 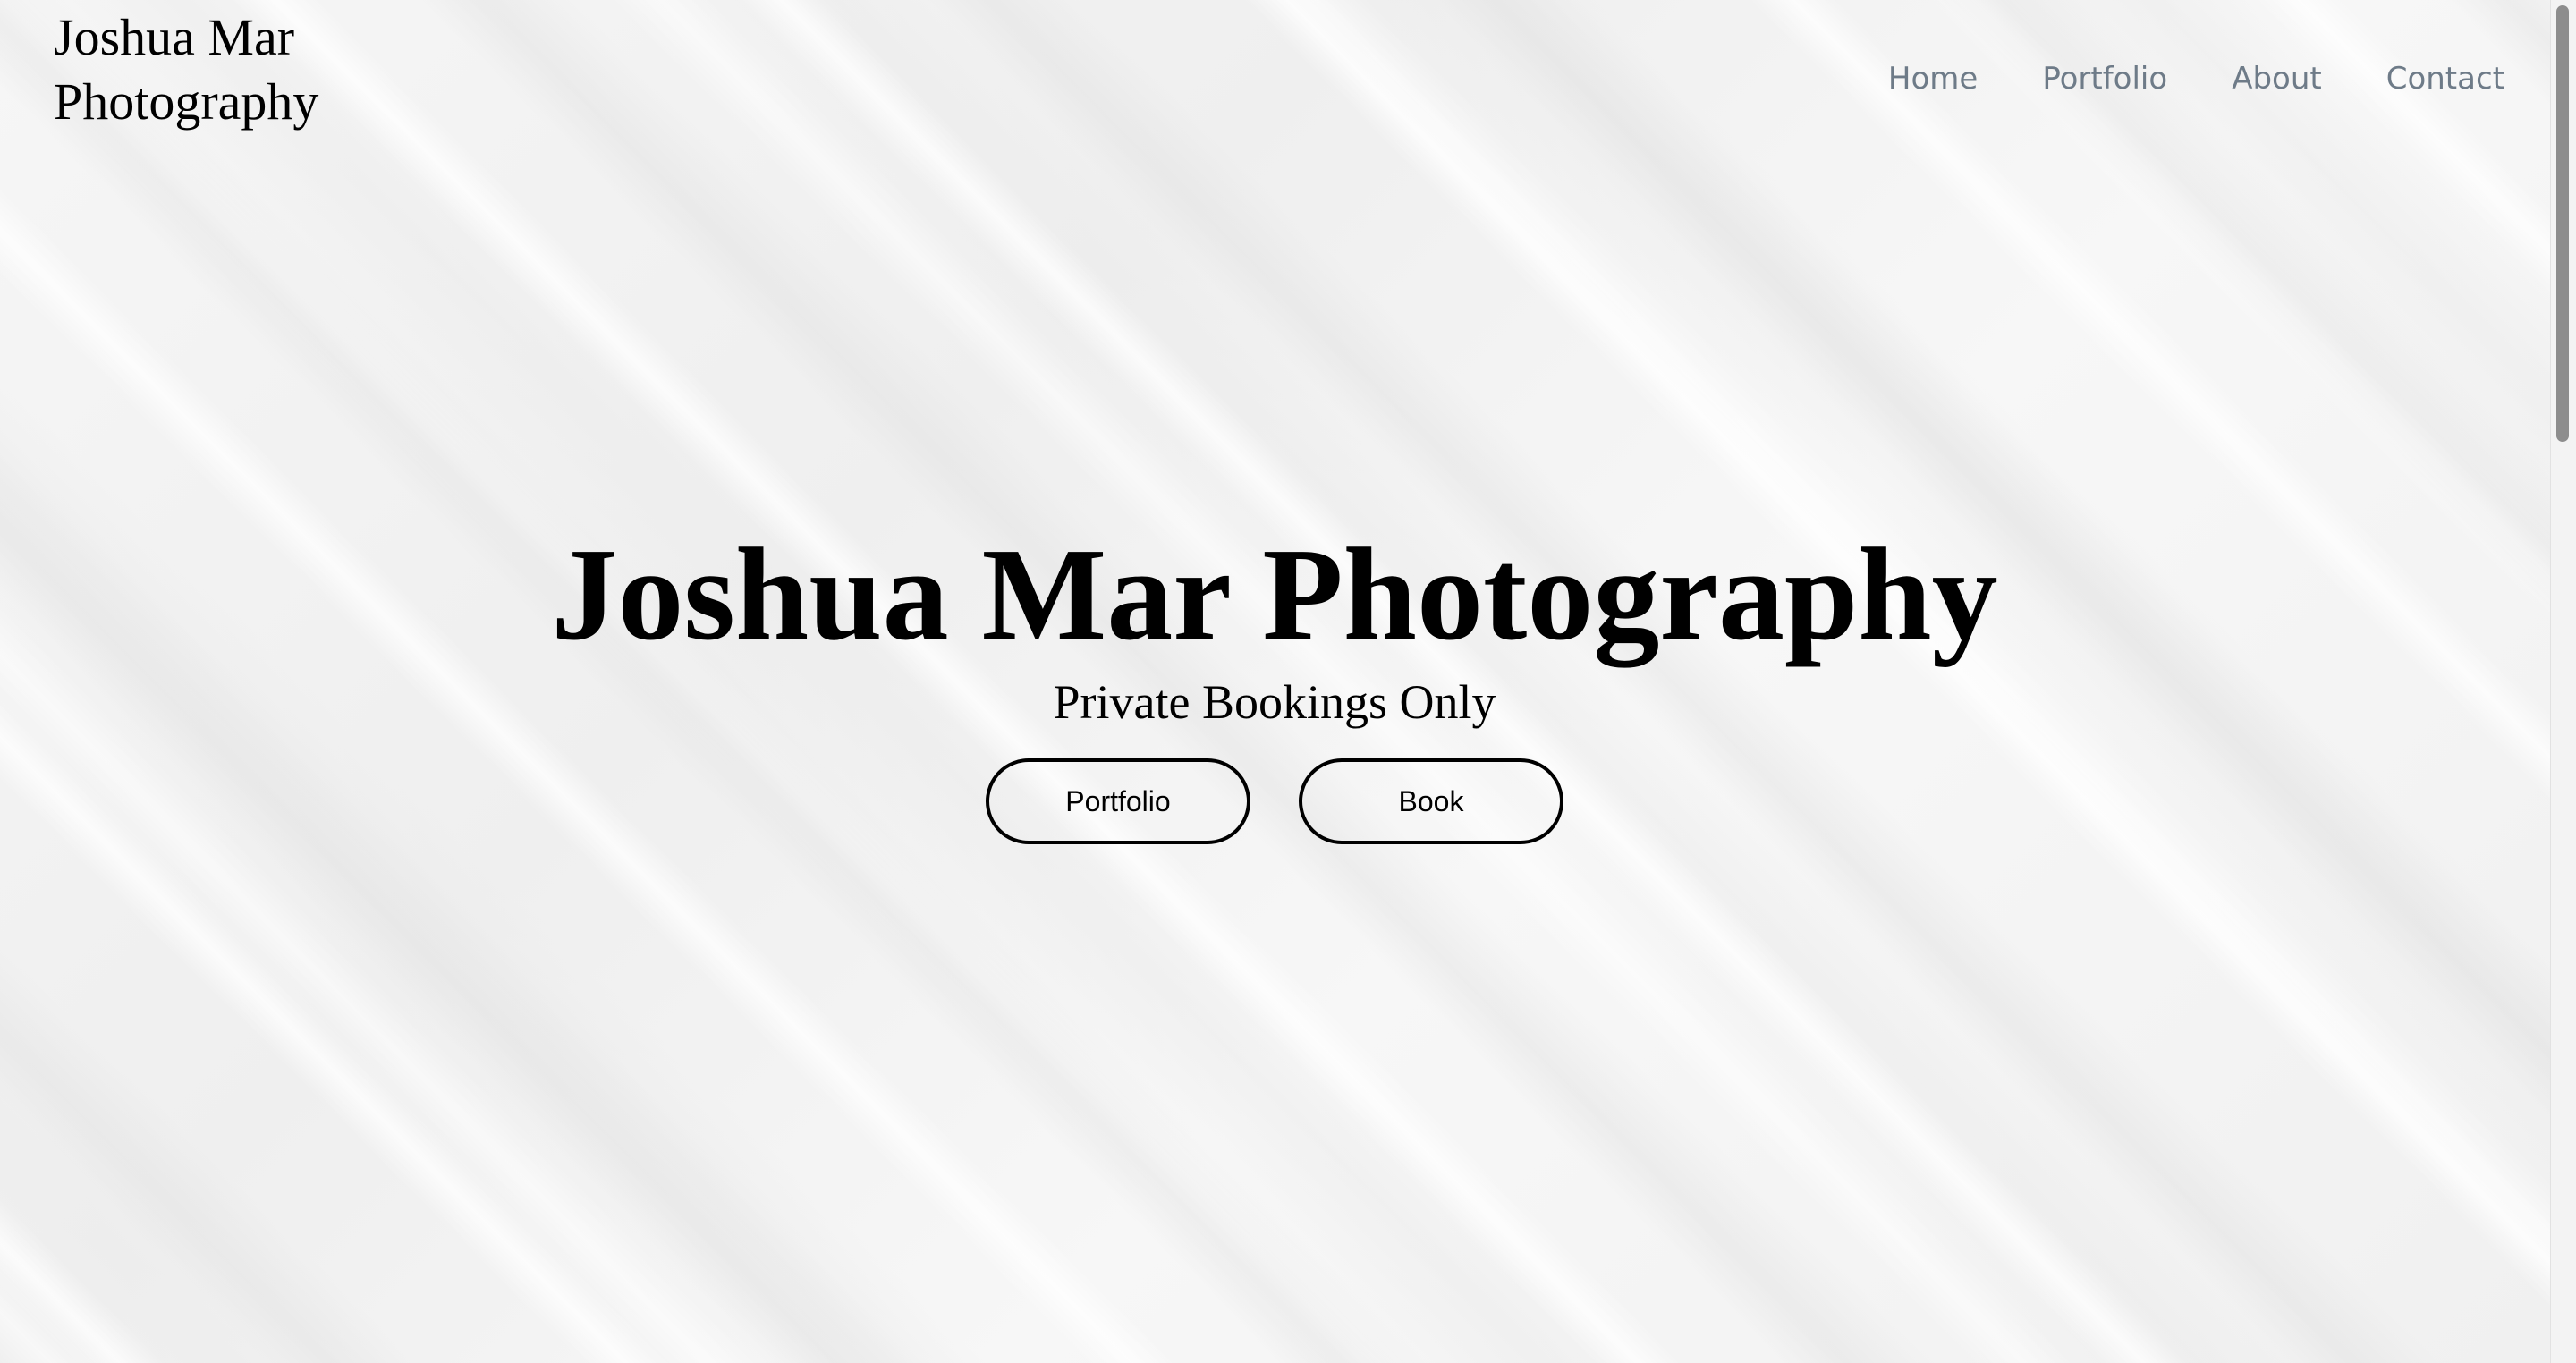 I want to click on hero-subtitle: Private Bookings Only, so click(x=1274, y=702).